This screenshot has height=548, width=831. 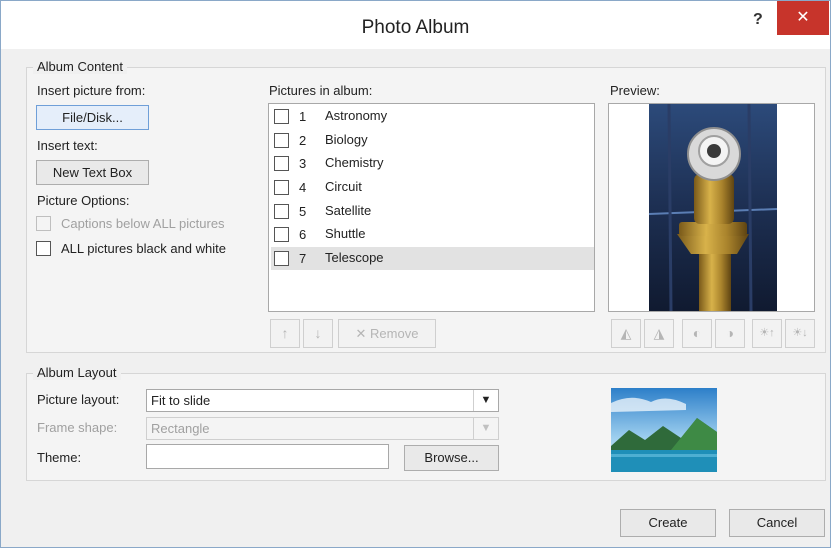 I want to click on item-number: 4, so click(x=303, y=187).